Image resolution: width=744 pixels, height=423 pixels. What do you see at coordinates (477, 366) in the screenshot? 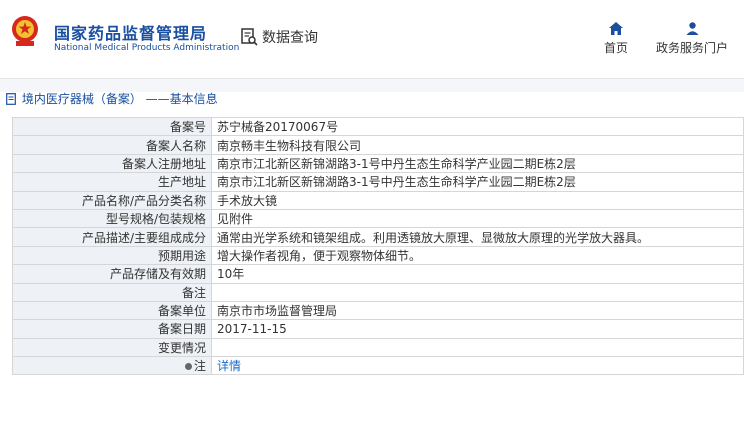
I see `note-value-cell: 详情` at bounding box center [477, 366].